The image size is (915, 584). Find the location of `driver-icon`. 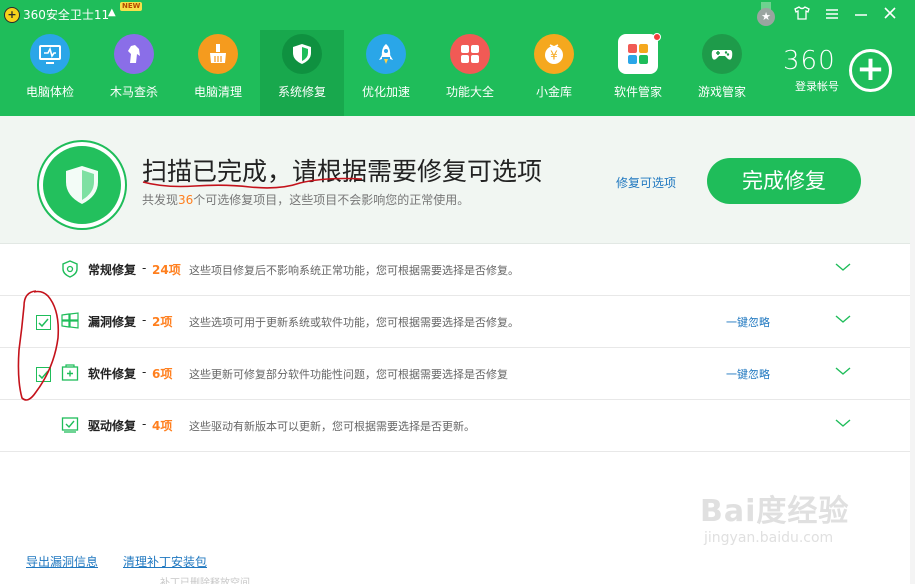

driver-icon is located at coordinates (70, 425).